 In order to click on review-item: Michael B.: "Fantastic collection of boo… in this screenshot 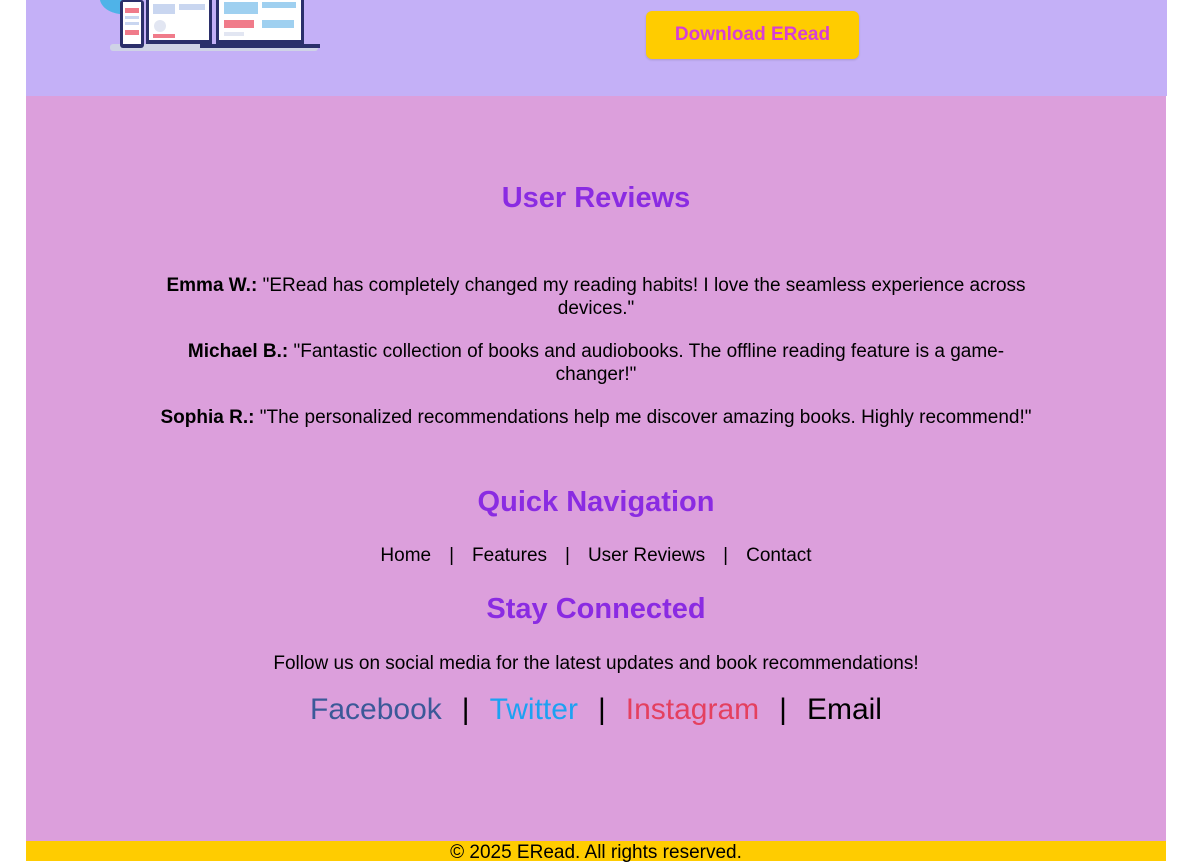, I will do `click(596, 363)`.